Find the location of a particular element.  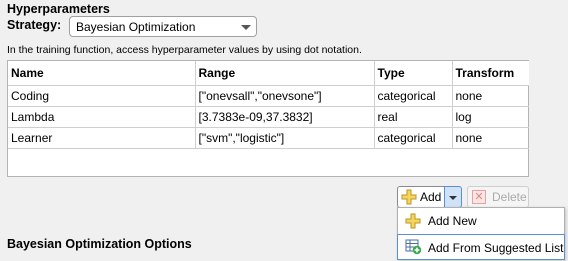

hyperparameters-title: Hyperparameters is located at coordinates (58, 9).